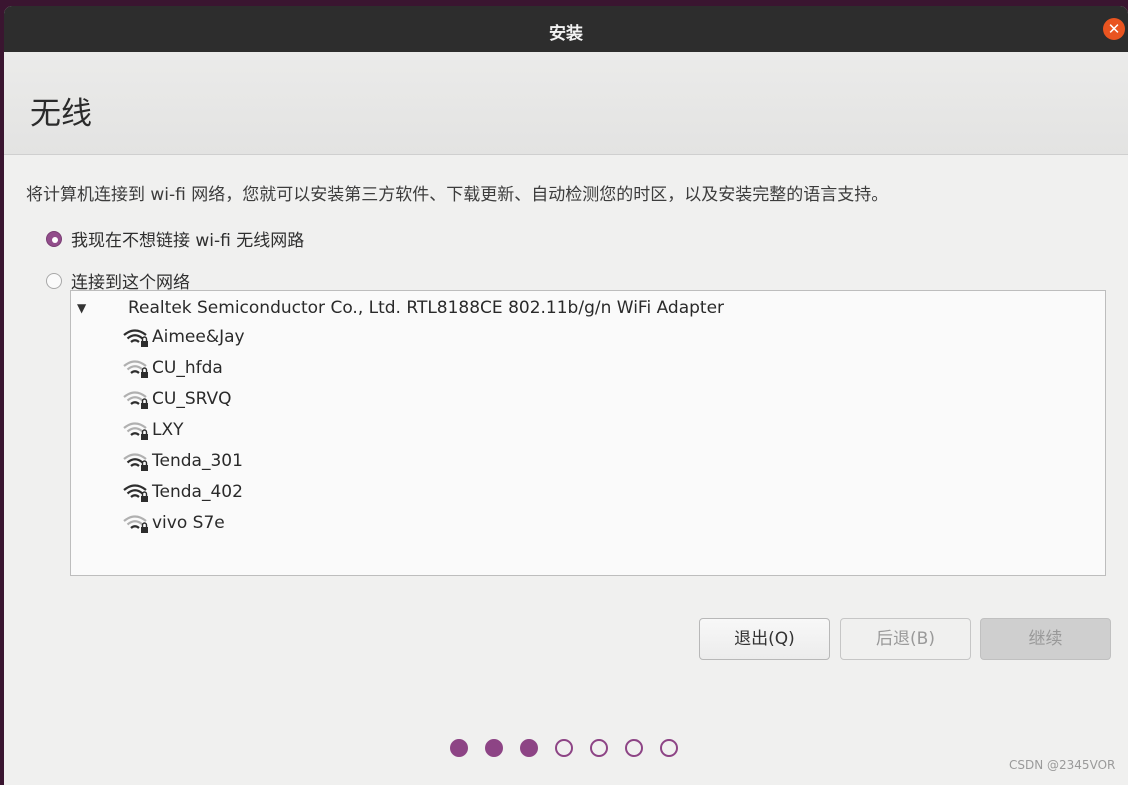 The height and width of the screenshot is (785, 1128). I want to click on network-ssid-label: Tenda_402, so click(197, 492).